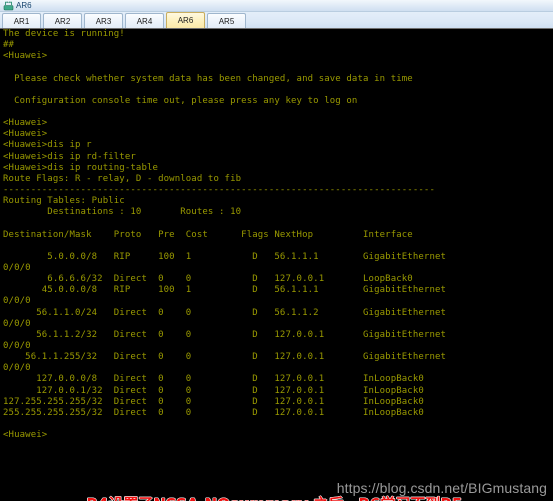  I want to click on tab-ar5: AR5, so click(226, 20).